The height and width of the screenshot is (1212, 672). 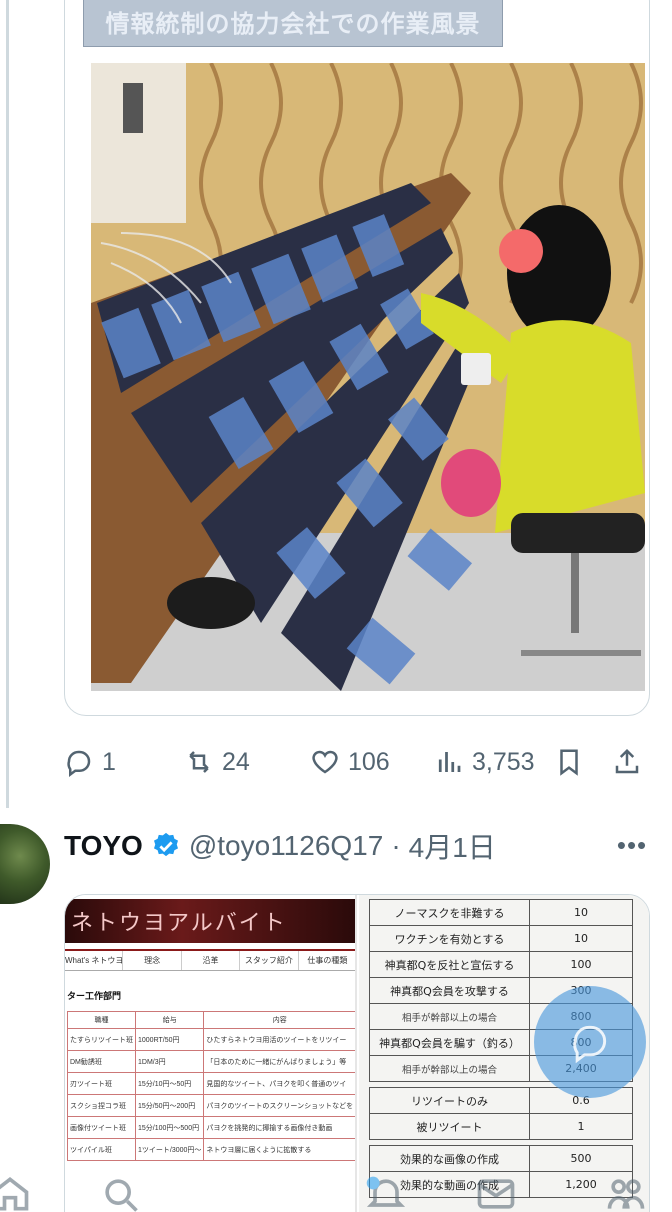 What do you see at coordinates (25, 864) in the screenshot?
I see `avatar` at bounding box center [25, 864].